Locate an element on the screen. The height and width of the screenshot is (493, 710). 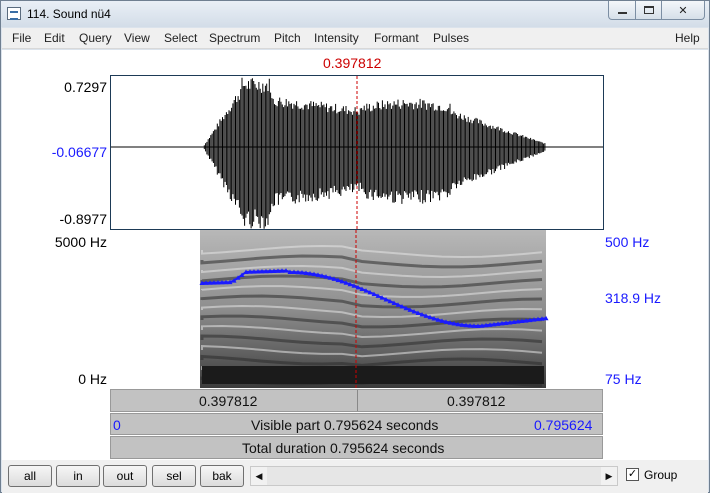
menu-help: Help is located at coordinates (687, 38).